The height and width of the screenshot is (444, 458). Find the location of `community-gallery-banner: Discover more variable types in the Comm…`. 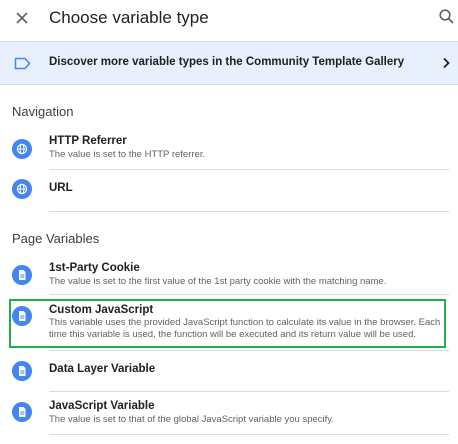

community-gallery-banner: Discover more variable types in the Comm… is located at coordinates (229, 63).